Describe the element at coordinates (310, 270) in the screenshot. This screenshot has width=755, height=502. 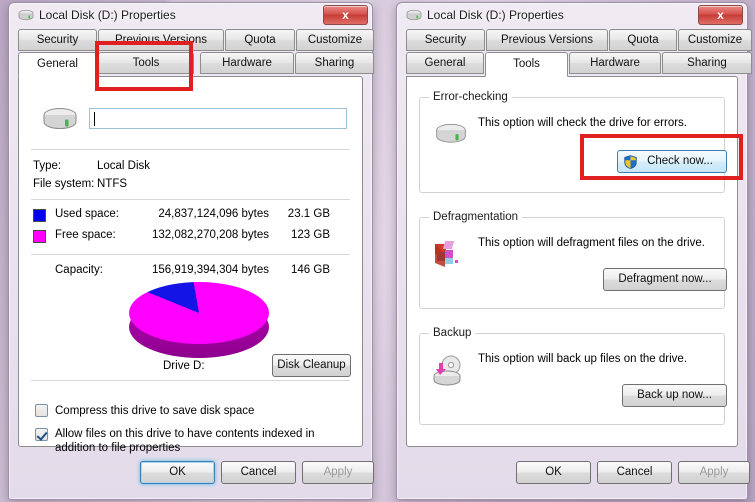
I see `capacity-gb: 146 GB` at that location.